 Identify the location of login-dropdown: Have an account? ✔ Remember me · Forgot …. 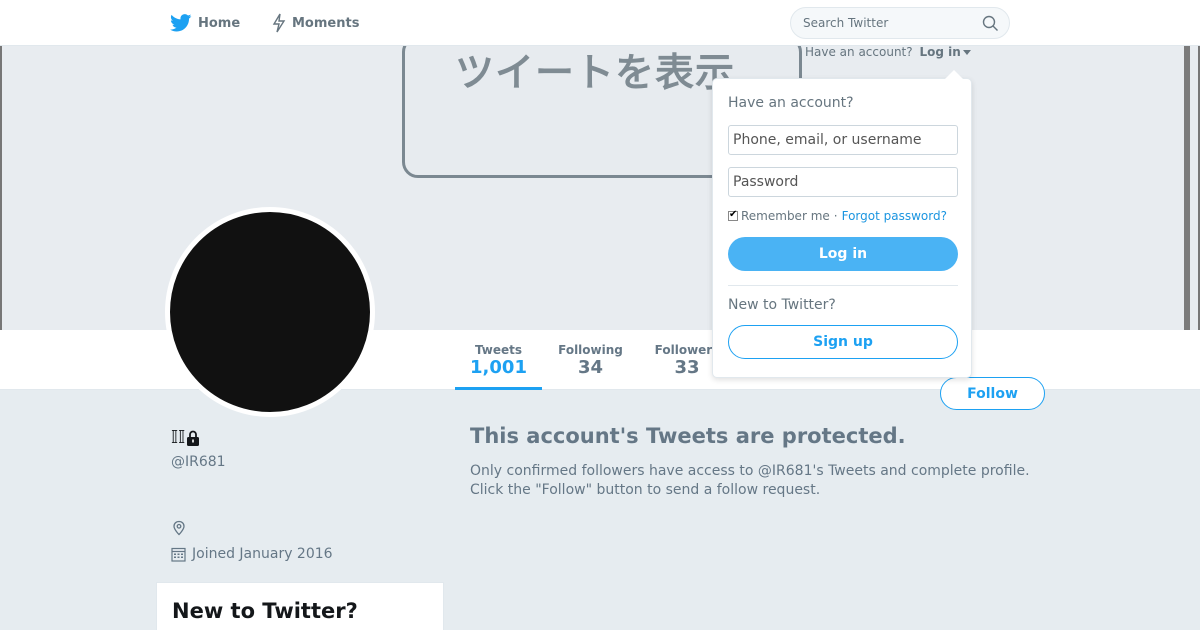
(842, 228).